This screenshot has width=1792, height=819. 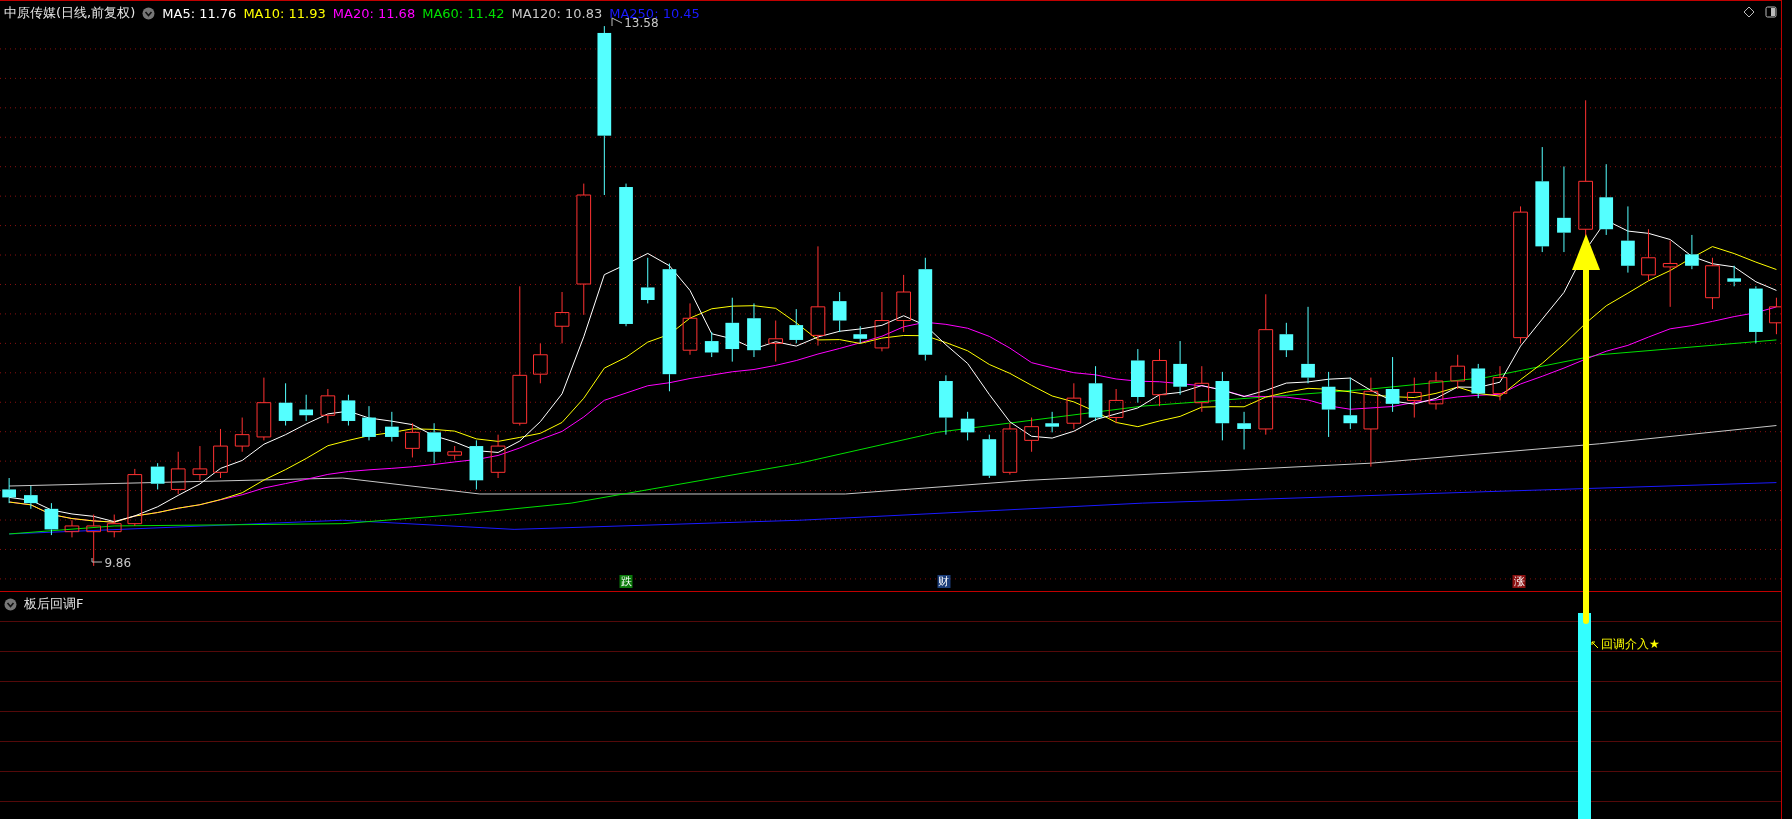 What do you see at coordinates (1595, 644) in the screenshot?
I see `leader-arrow-icon` at bounding box center [1595, 644].